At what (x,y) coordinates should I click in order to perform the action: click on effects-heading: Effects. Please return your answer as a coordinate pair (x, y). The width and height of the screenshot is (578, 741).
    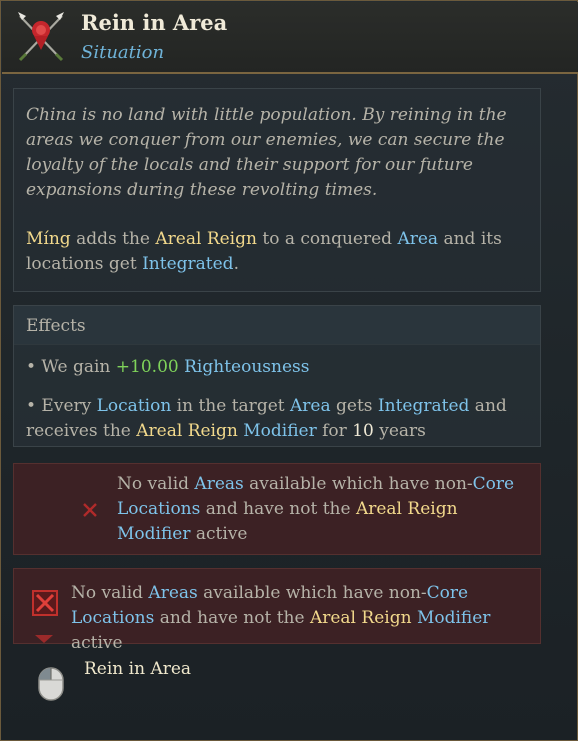
    Looking at the image, I should click on (277, 325).